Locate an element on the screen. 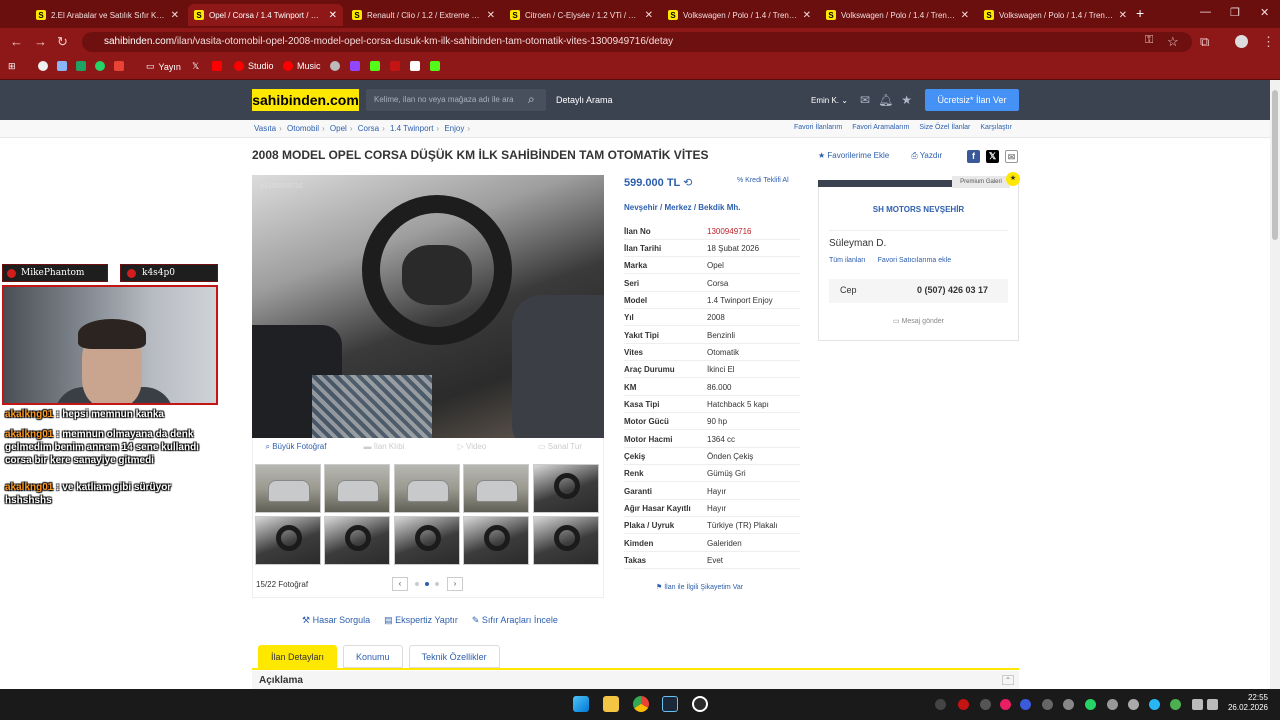 The width and height of the screenshot is (1280, 720). chrome-icon is located at coordinates (641, 704).